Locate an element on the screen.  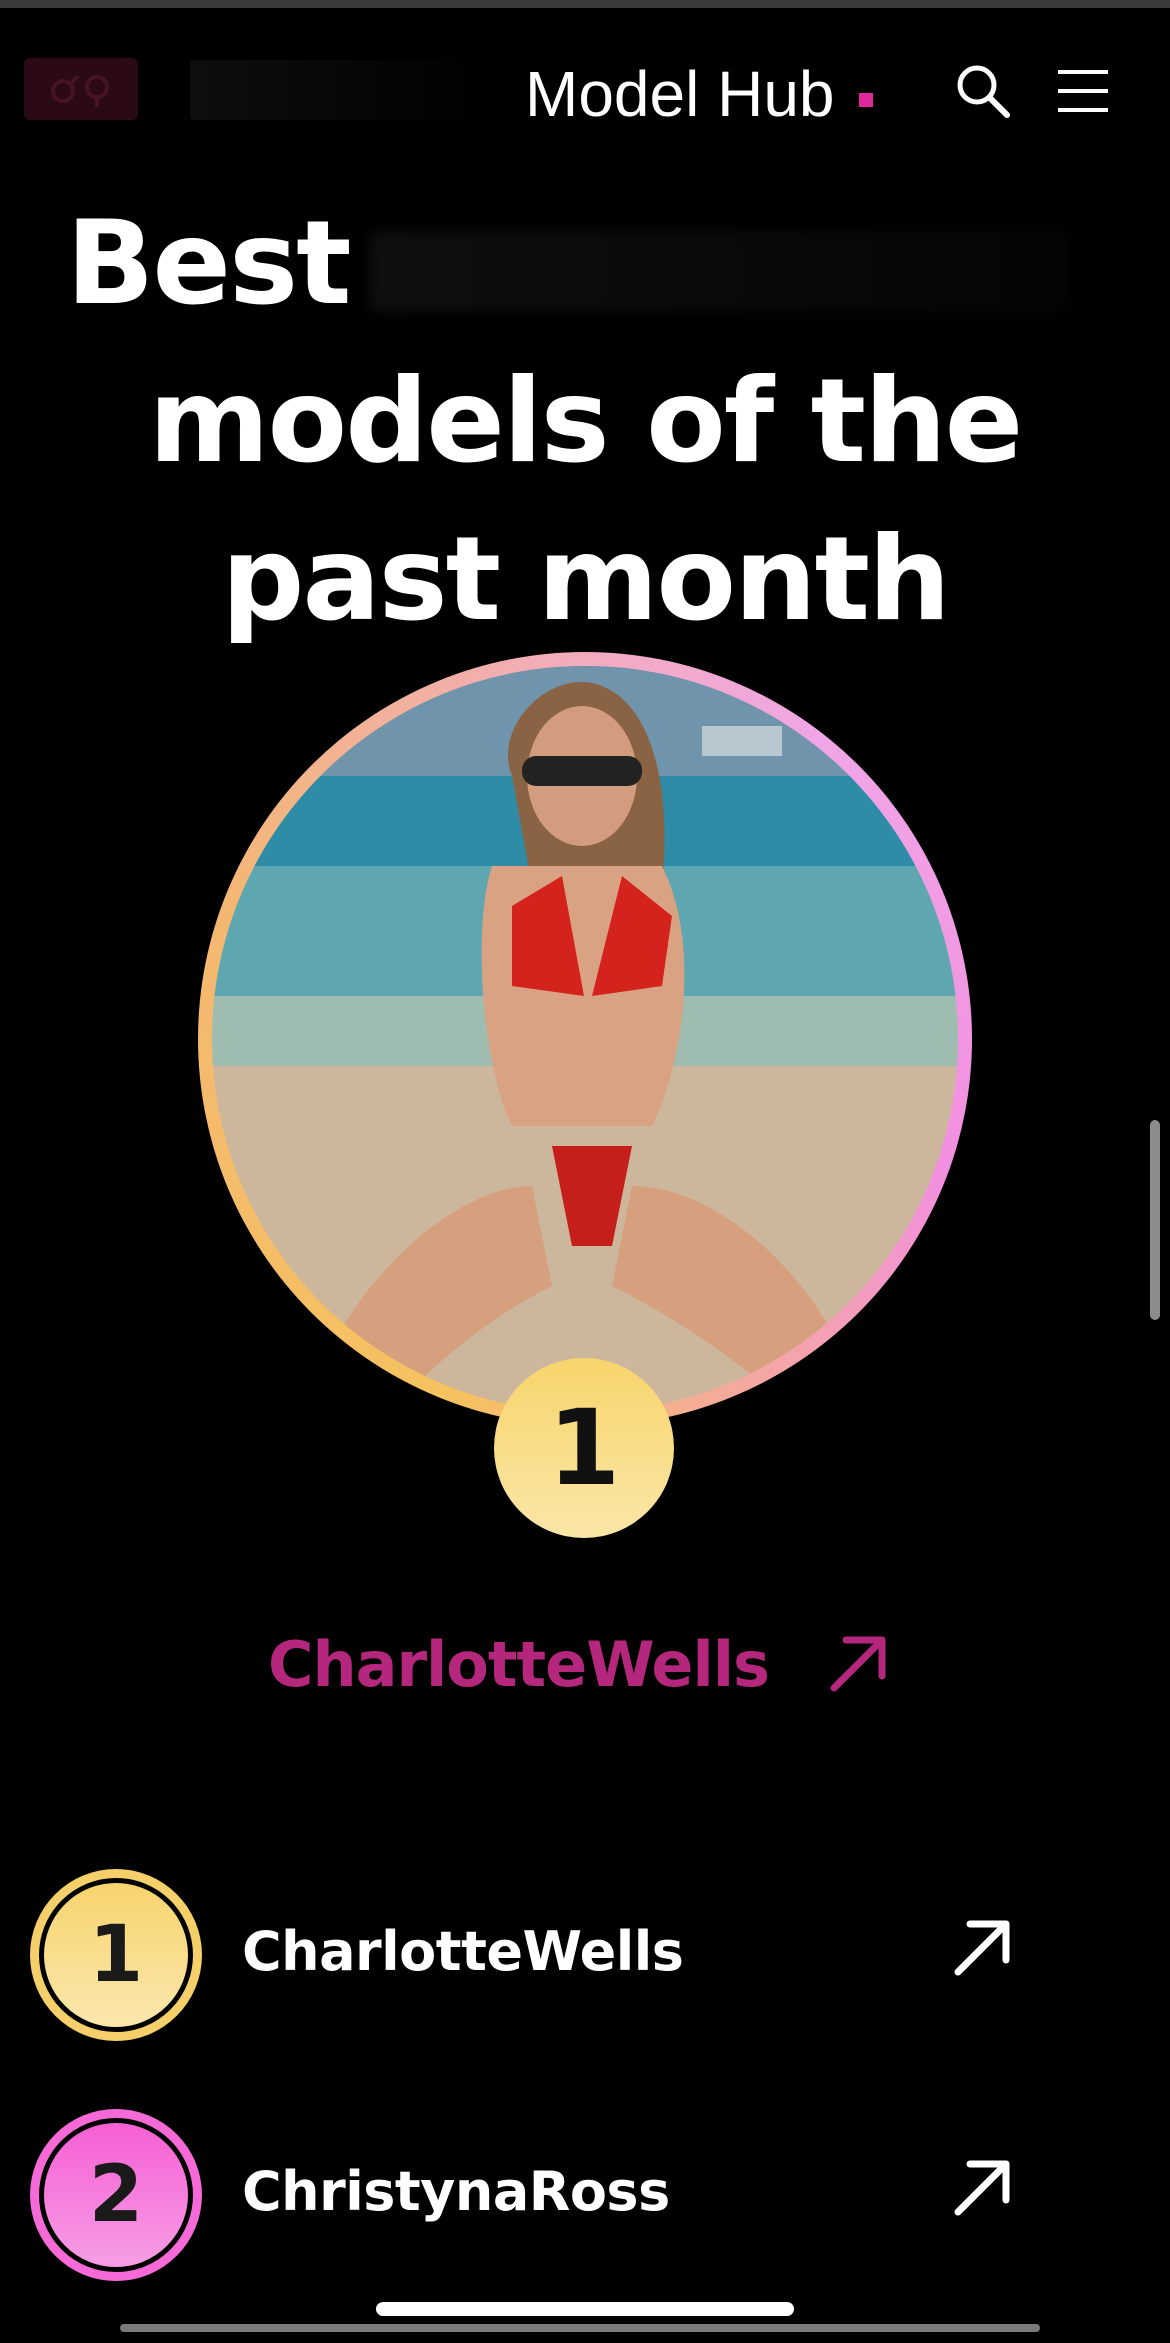
title-word-best: Best is located at coordinates (209, 263).